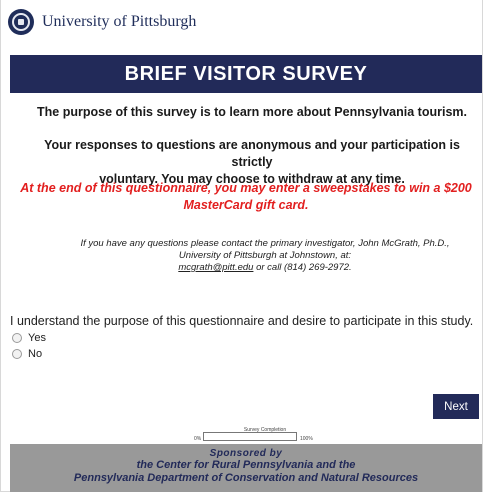  I want to click on university-brand: University of Pittsburgh, so click(102, 22).